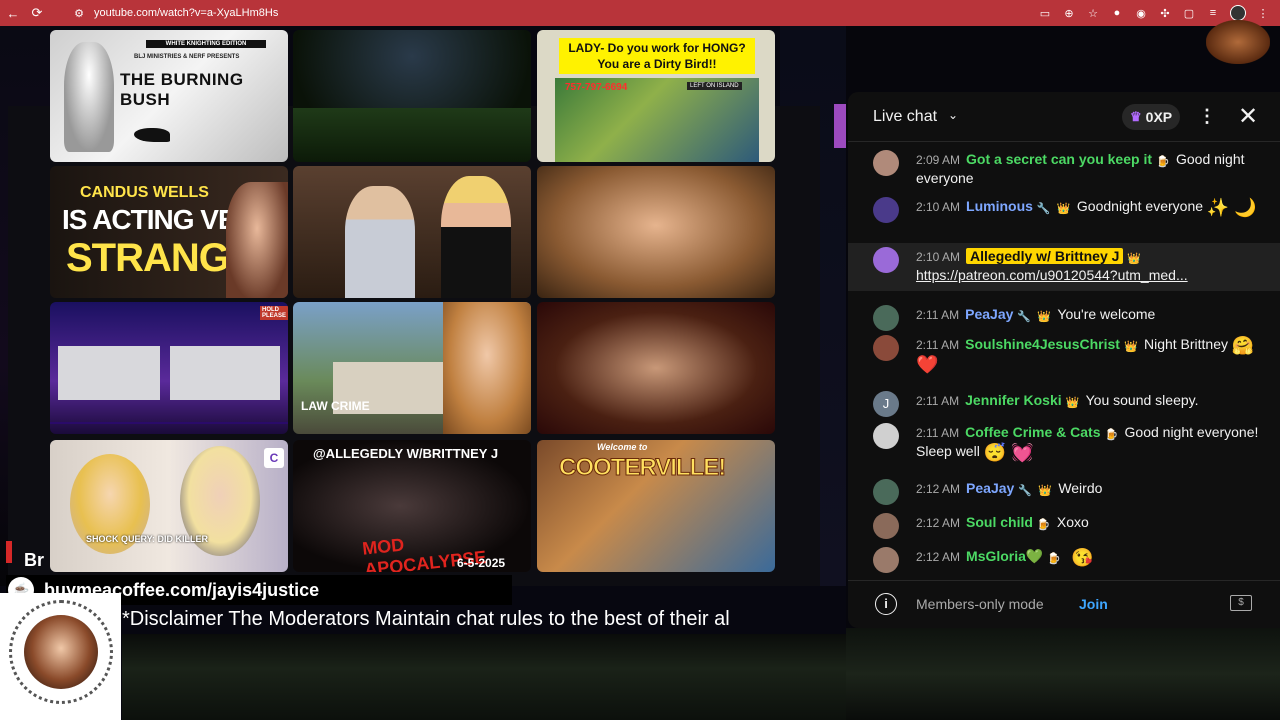  Describe the element at coordinates (886, 604) in the screenshot. I see `info-icon: i` at that location.